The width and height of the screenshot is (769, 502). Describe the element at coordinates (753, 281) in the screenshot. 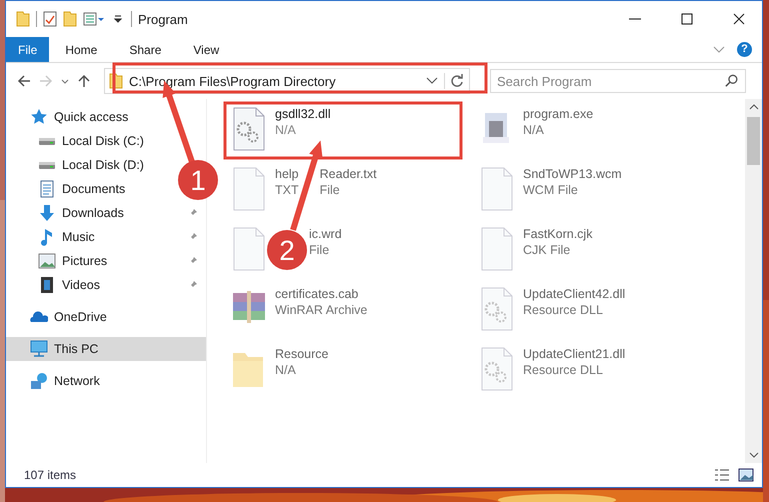

I see `scrollbar` at that location.